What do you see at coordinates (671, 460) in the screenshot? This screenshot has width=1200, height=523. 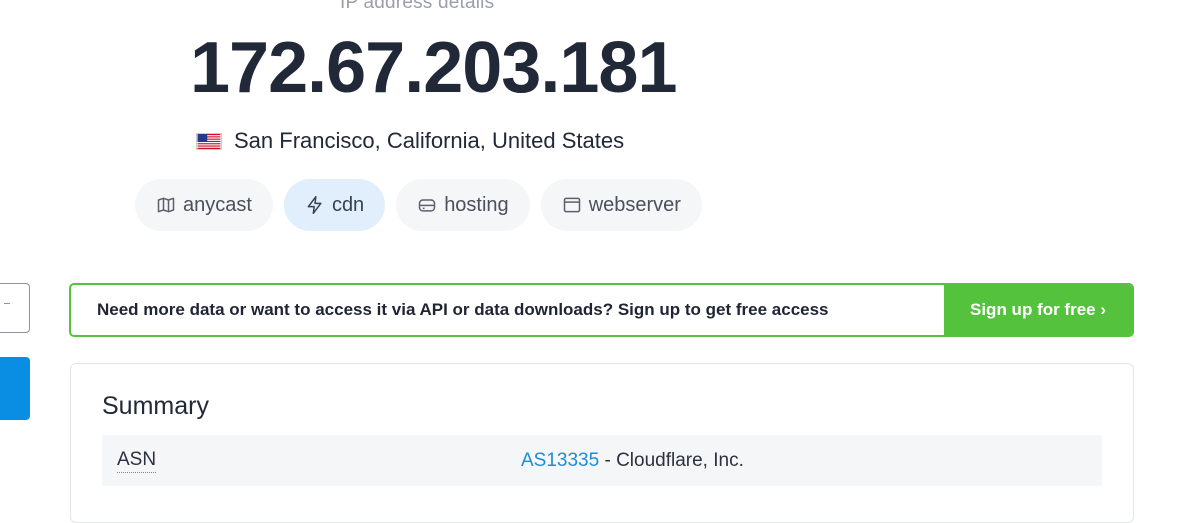 I see `asn-organization: - Cloudflare, Inc.` at bounding box center [671, 460].